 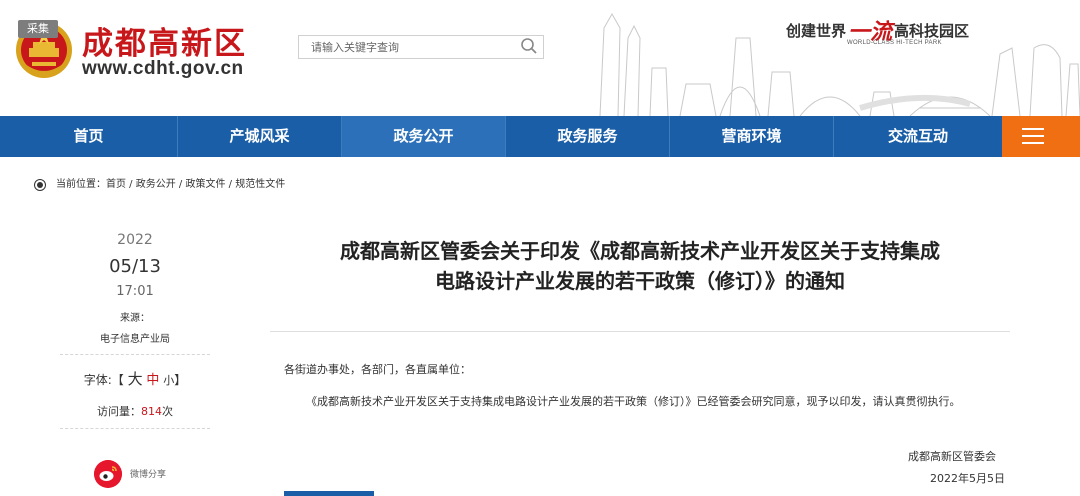 What do you see at coordinates (38, 29) in the screenshot?
I see `collect-tag: 采集` at bounding box center [38, 29].